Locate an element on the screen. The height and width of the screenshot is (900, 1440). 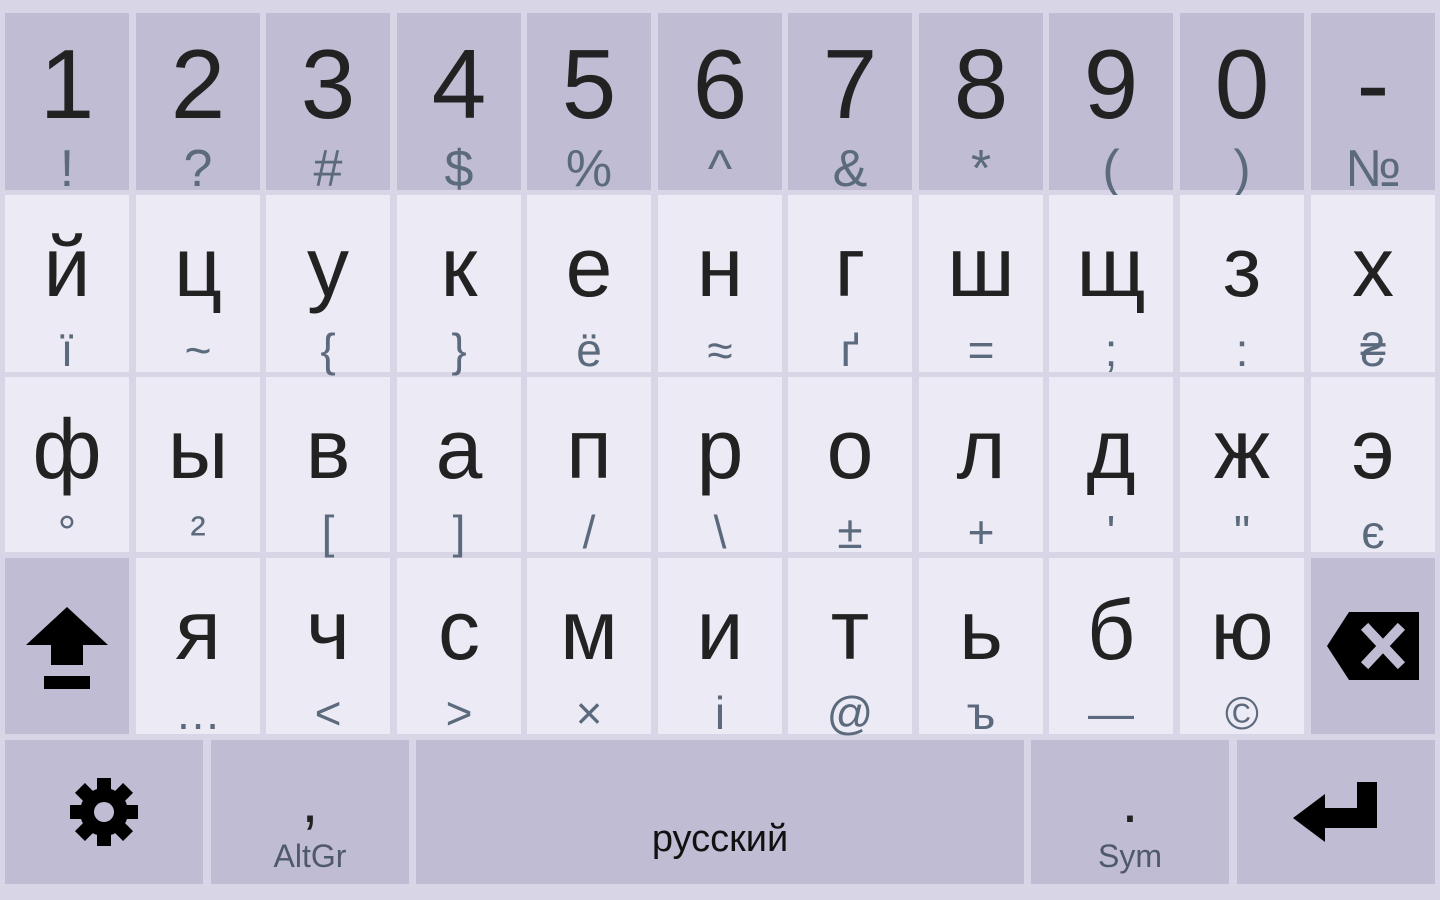
key-а: а ] is located at coordinates (459, 466).